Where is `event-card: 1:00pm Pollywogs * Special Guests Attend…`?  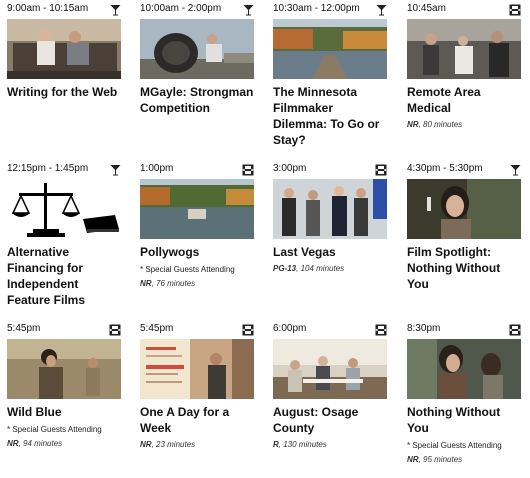
event-card: 1:00pm Pollywogs * Special Guests Attend… is located at coordinates (197, 226).